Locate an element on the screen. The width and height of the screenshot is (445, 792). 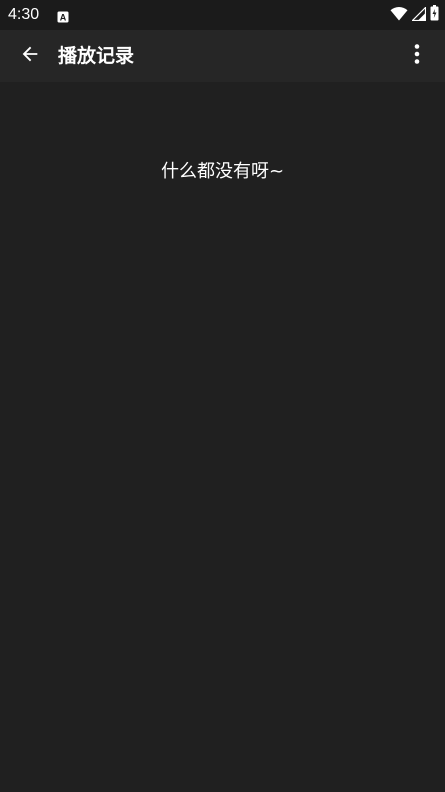
back-button is located at coordinates (30, 56).